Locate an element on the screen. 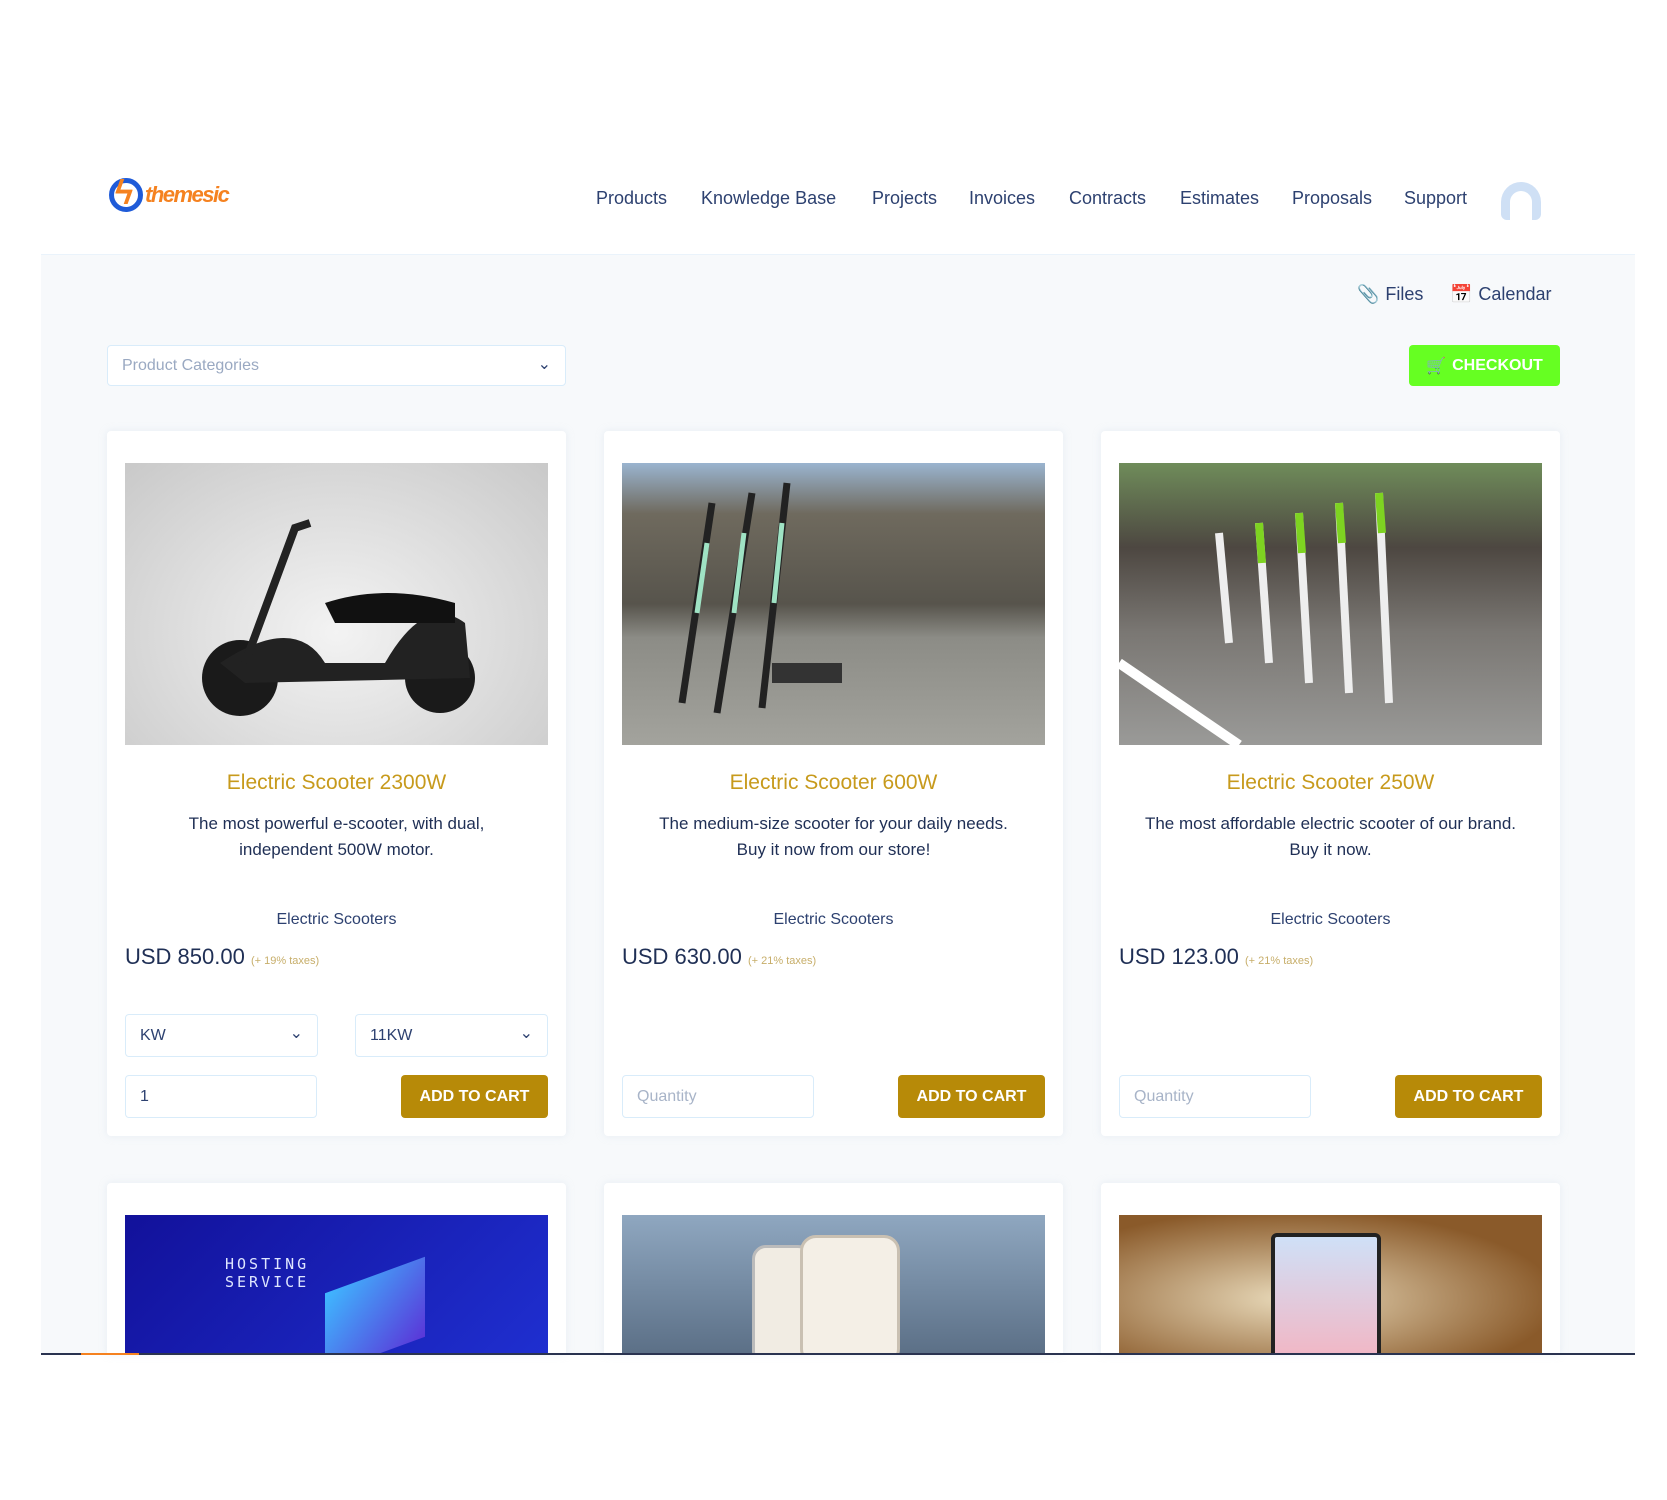 This screenshot has height=1500, width=1667. nav-products: Products is located at coordinates (631, 198).